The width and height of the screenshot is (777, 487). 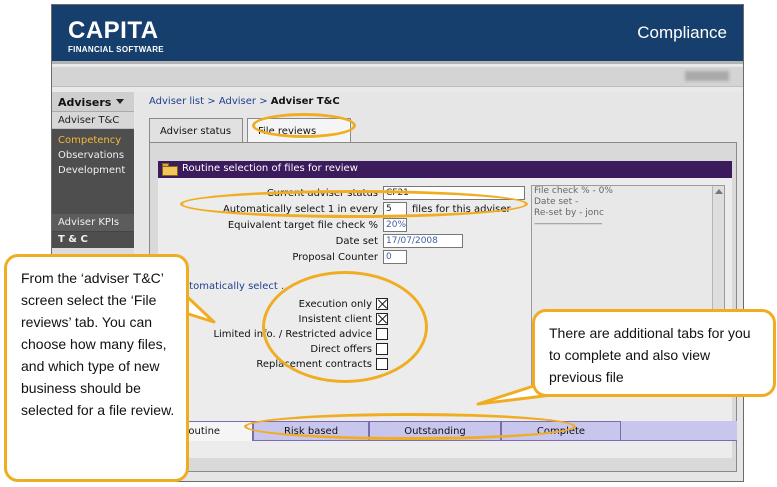 I want to click on history-date-set: Date set -, so click(x=556, y=202).